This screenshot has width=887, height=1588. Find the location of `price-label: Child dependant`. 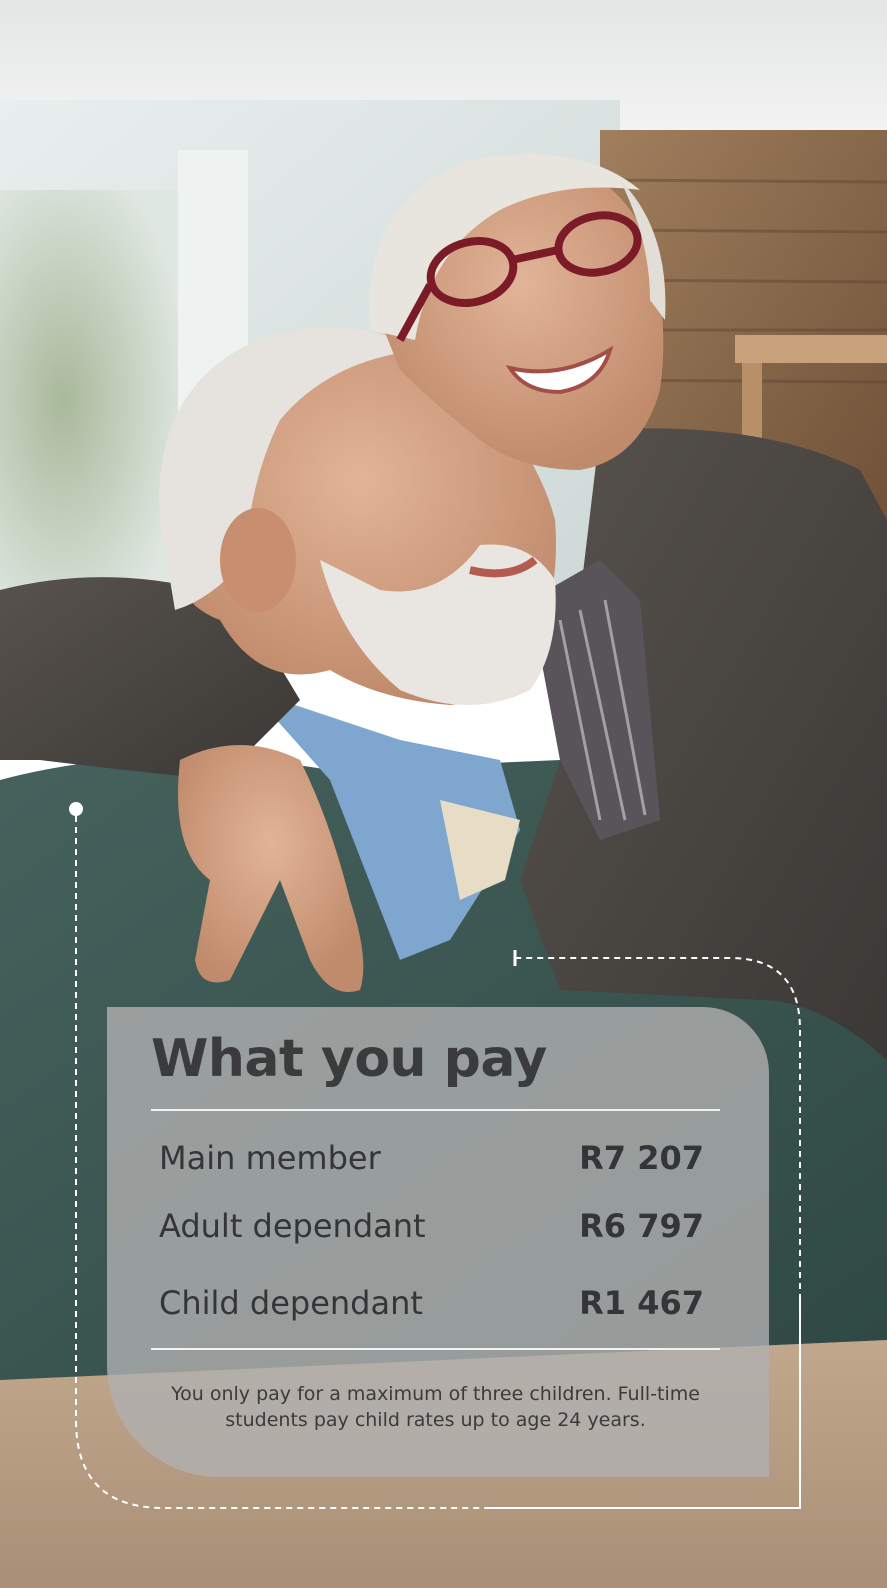

price-label: Child dependant is located at coordinates (291, 1303).